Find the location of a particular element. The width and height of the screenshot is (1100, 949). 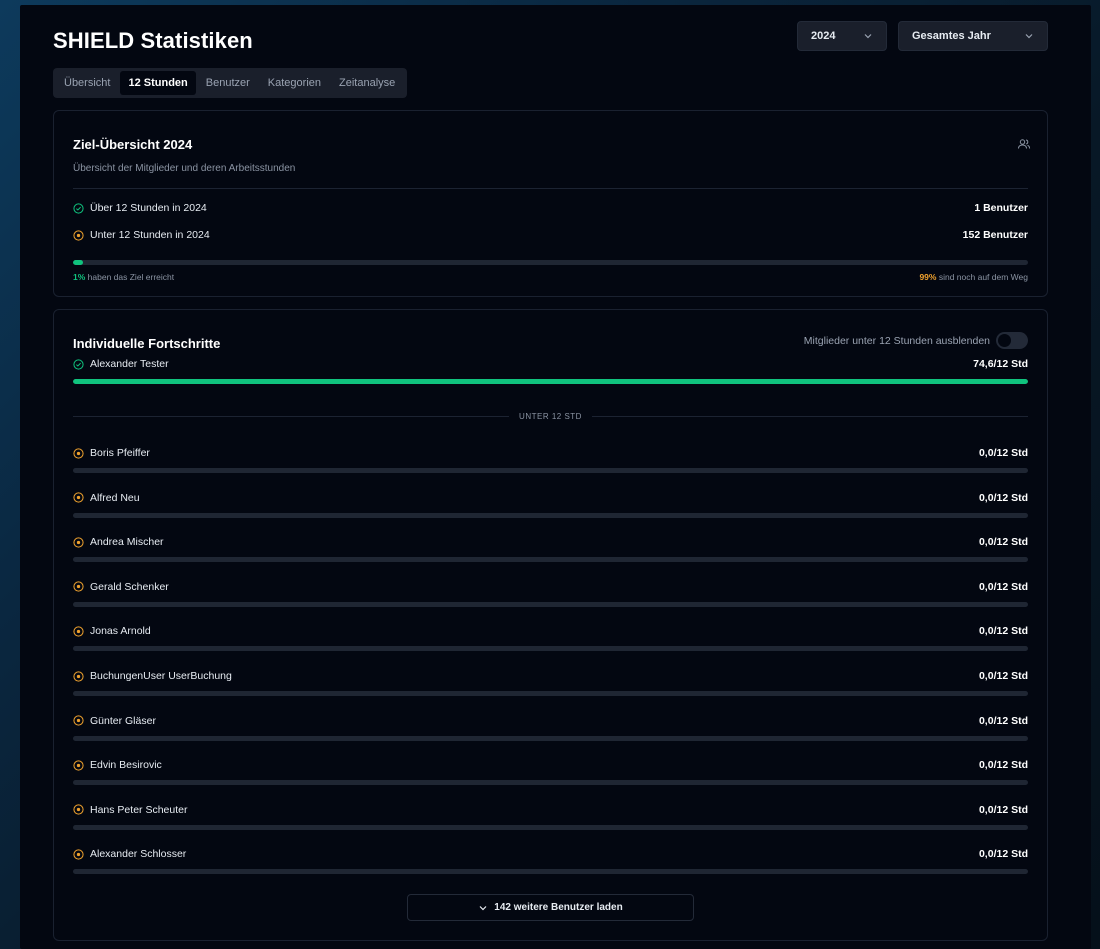

goal-legend-reached: 1% haben das Ziel erreicht is located at coordinates (123, 277).